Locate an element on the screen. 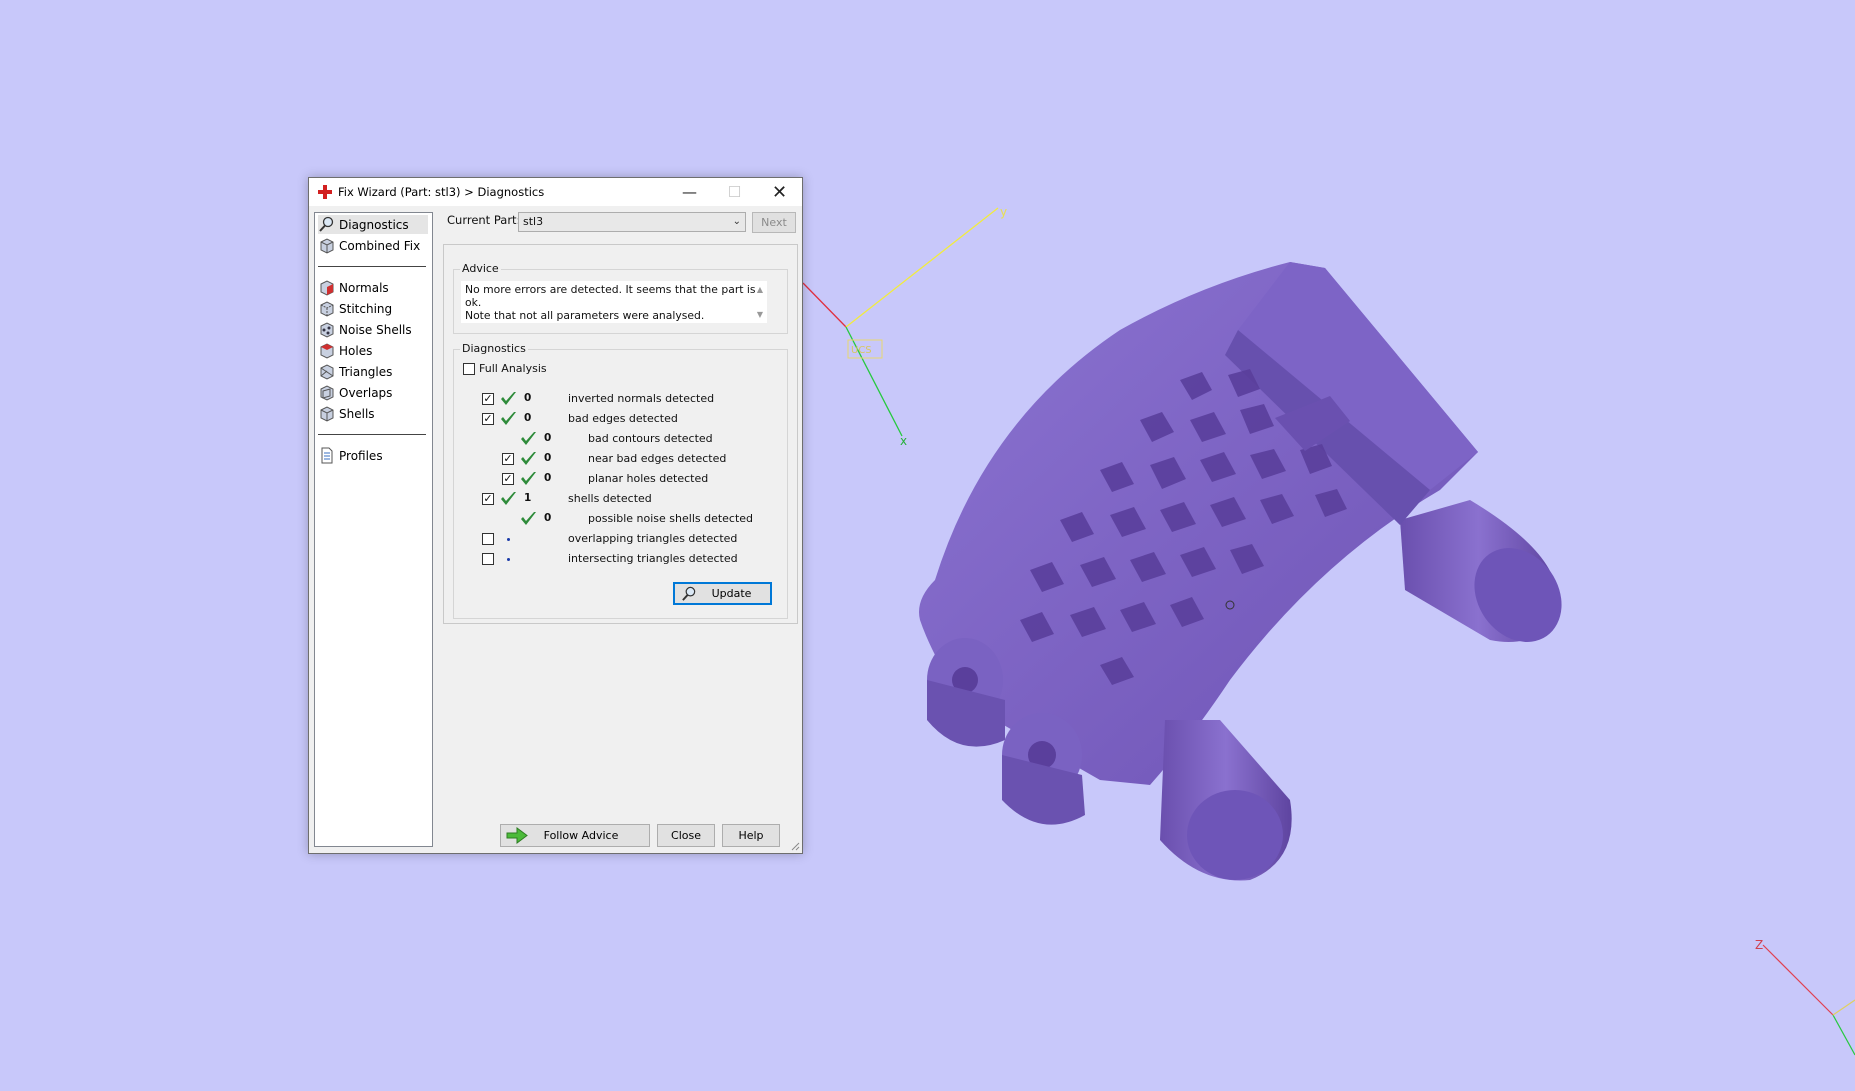 The width and height of the screenshot is (1855, 1091). cube-red-face-icon is located at coordinates (327, 288).